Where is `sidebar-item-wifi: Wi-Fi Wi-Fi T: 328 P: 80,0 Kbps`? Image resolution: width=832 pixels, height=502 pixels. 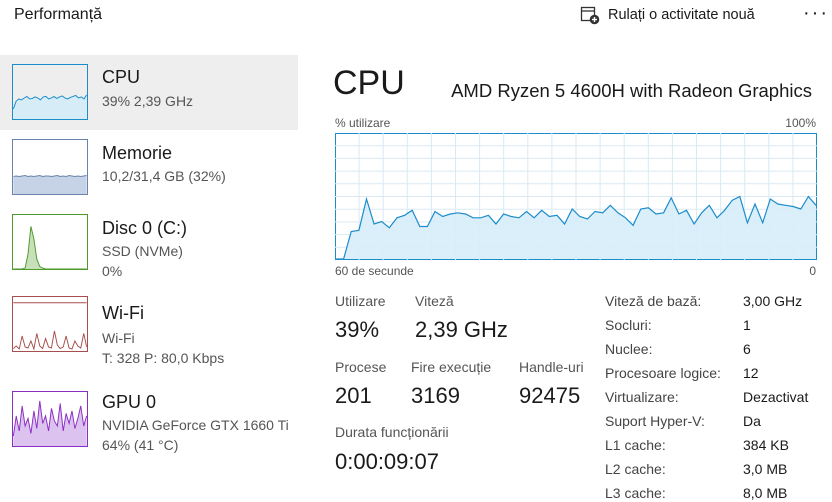 sidebar-item-wifi: Wi-Fi Wi-Fi T: 328 P: 80,0 Kbps is located at coordinates (149, 326).